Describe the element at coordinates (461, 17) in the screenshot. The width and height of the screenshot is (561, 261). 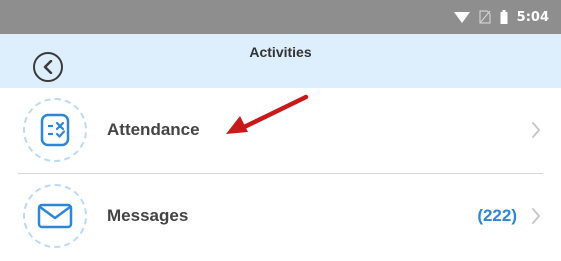
I see `wifi-icon` at that location.